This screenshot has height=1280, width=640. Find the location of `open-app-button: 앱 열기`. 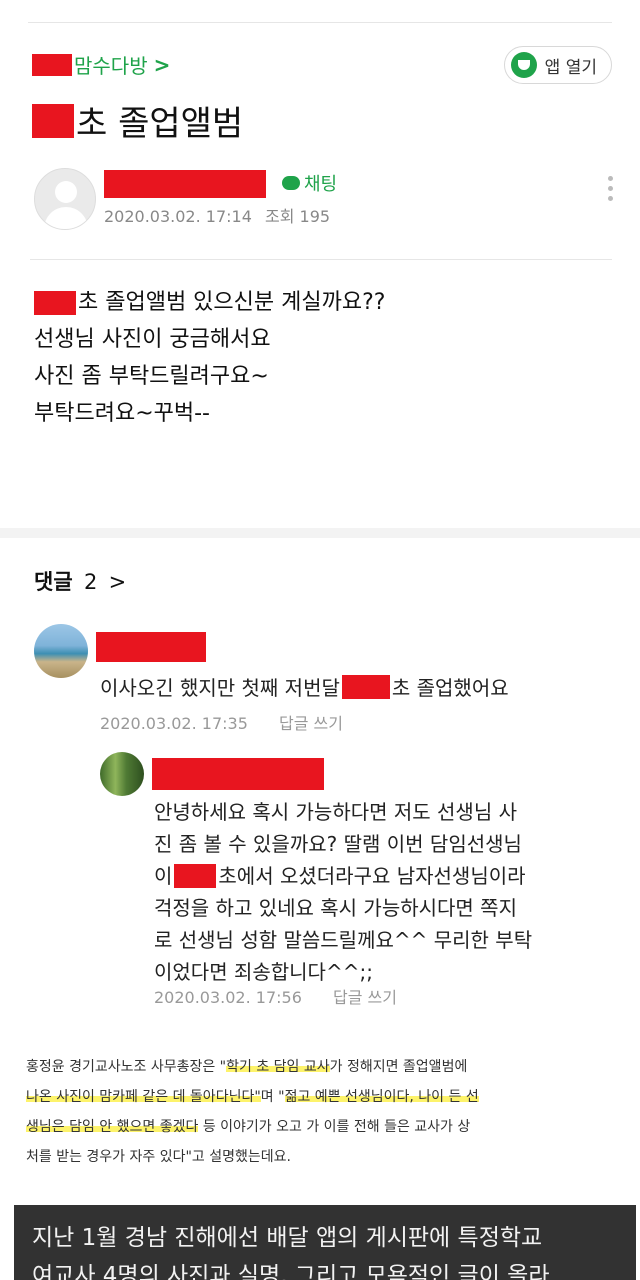

open-app-button: 앱 열기 is located at coordinates (557, 65).